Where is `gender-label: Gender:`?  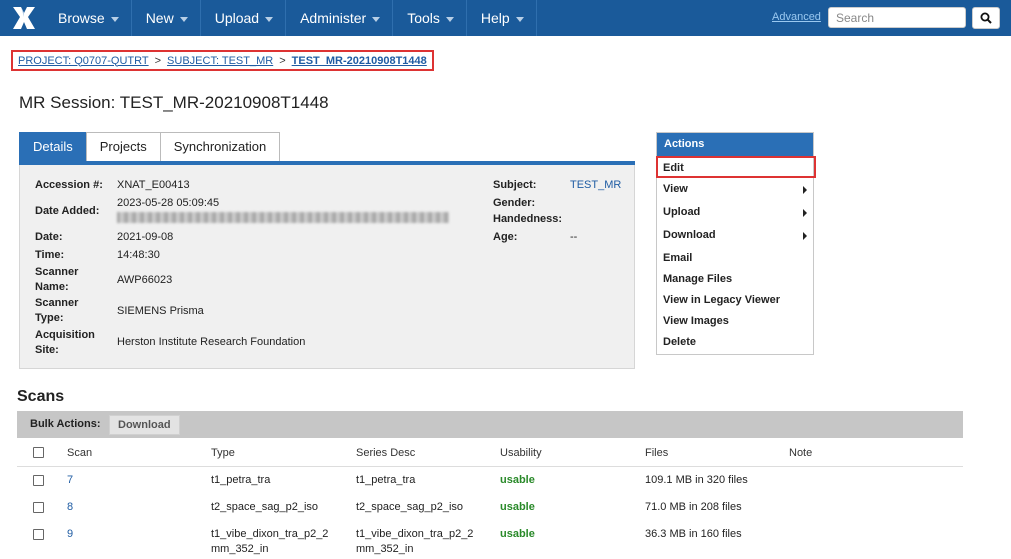
gender-label: Gender: is located at coordinates (514, 203).